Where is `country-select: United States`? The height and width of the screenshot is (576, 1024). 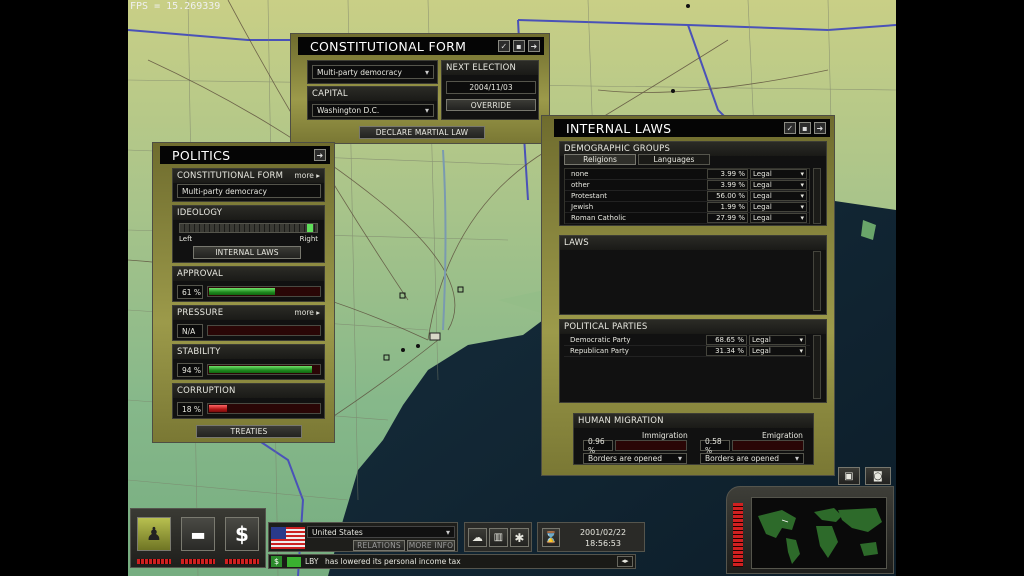
country-select: United States is located at coordinates (381, 532).